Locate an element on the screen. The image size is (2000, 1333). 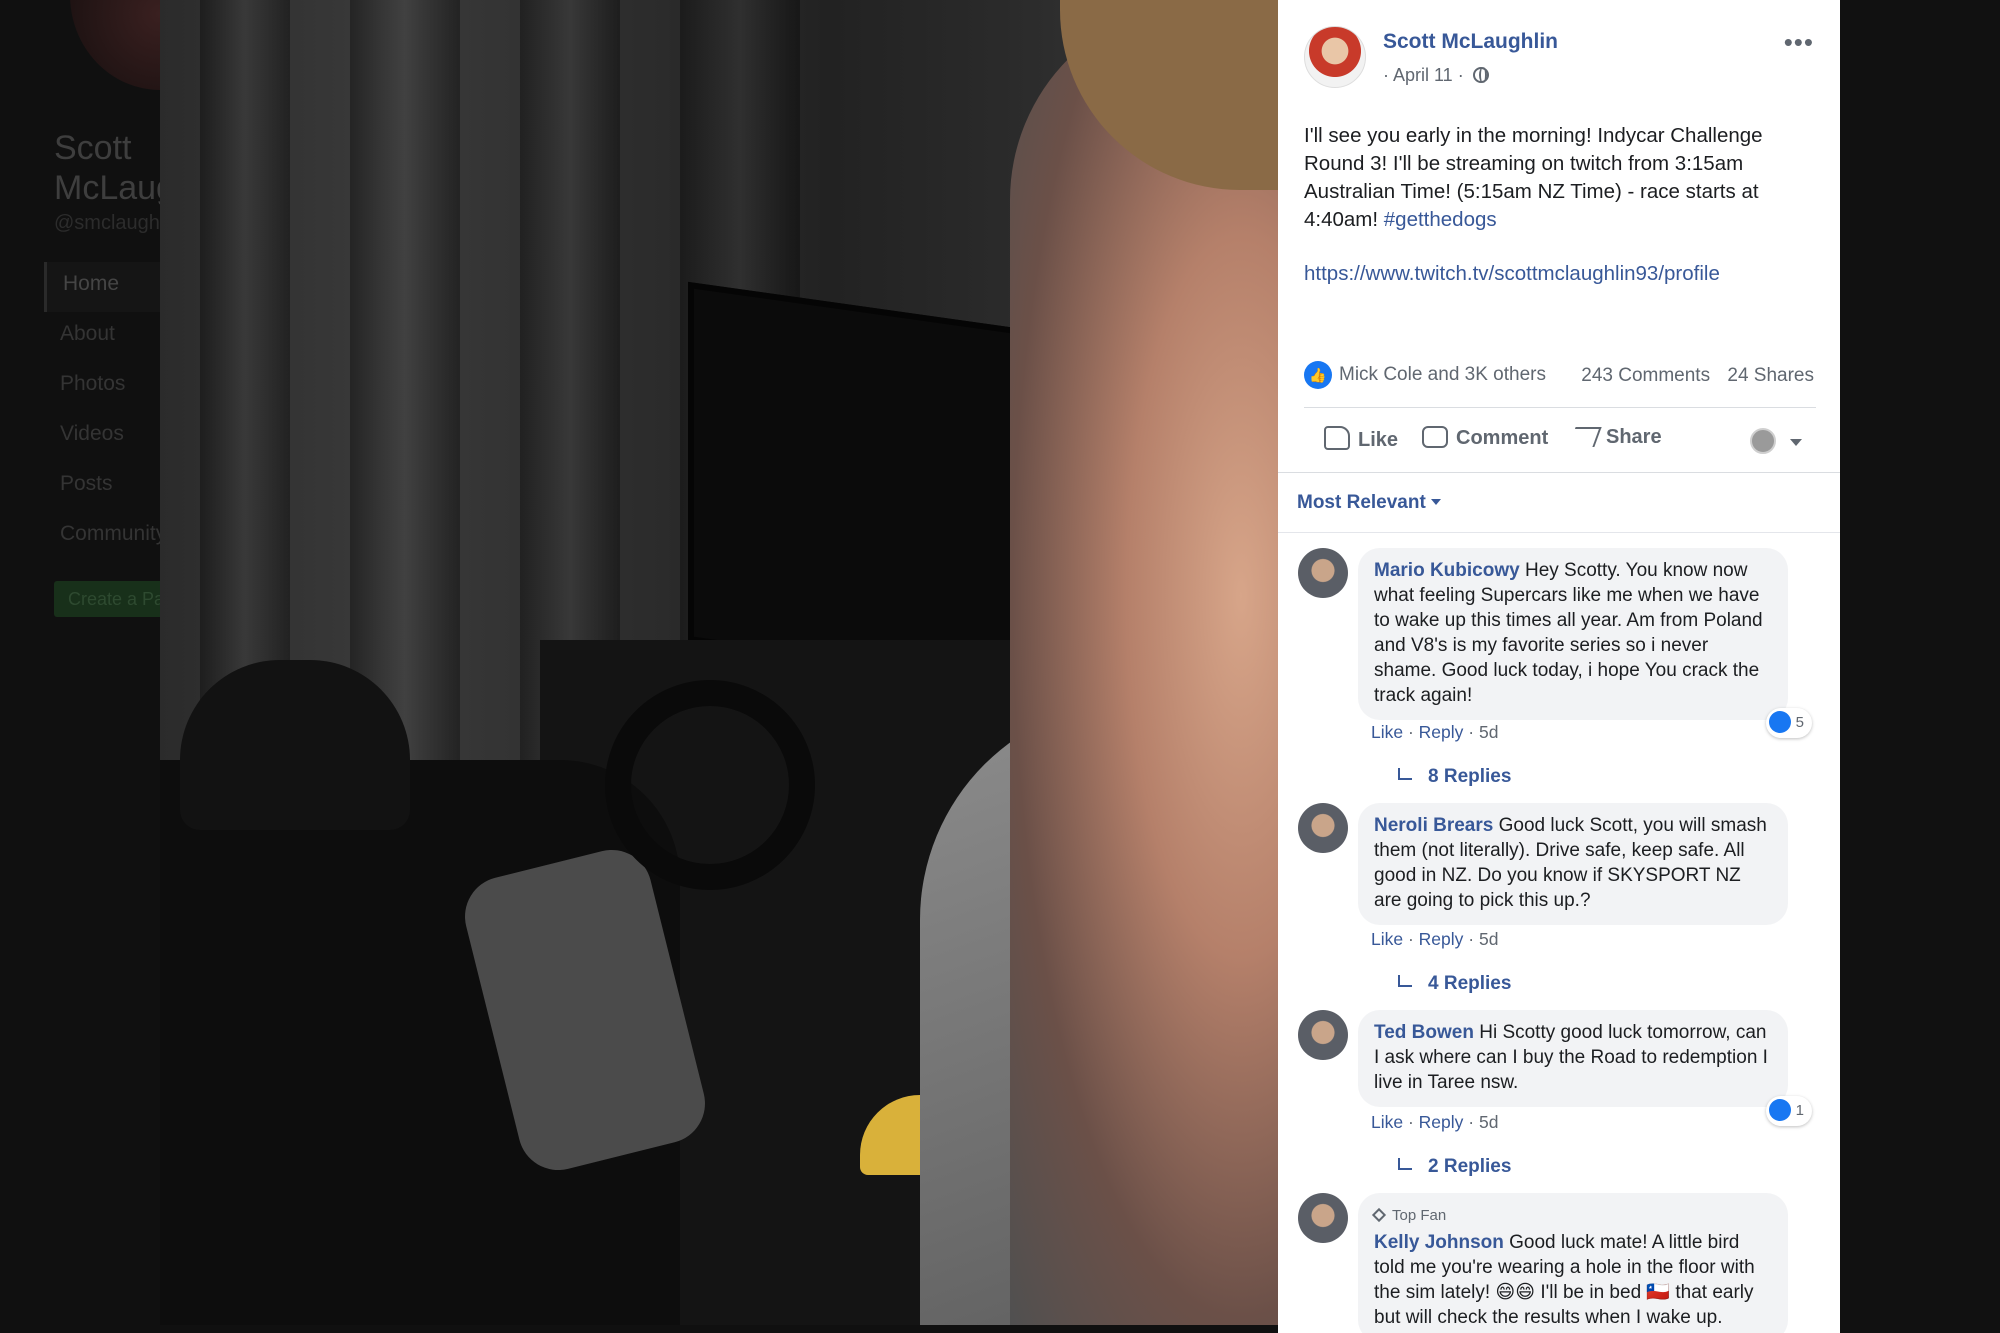
profile-name: Scott McLaughlin is located at coordinates (109, 168).